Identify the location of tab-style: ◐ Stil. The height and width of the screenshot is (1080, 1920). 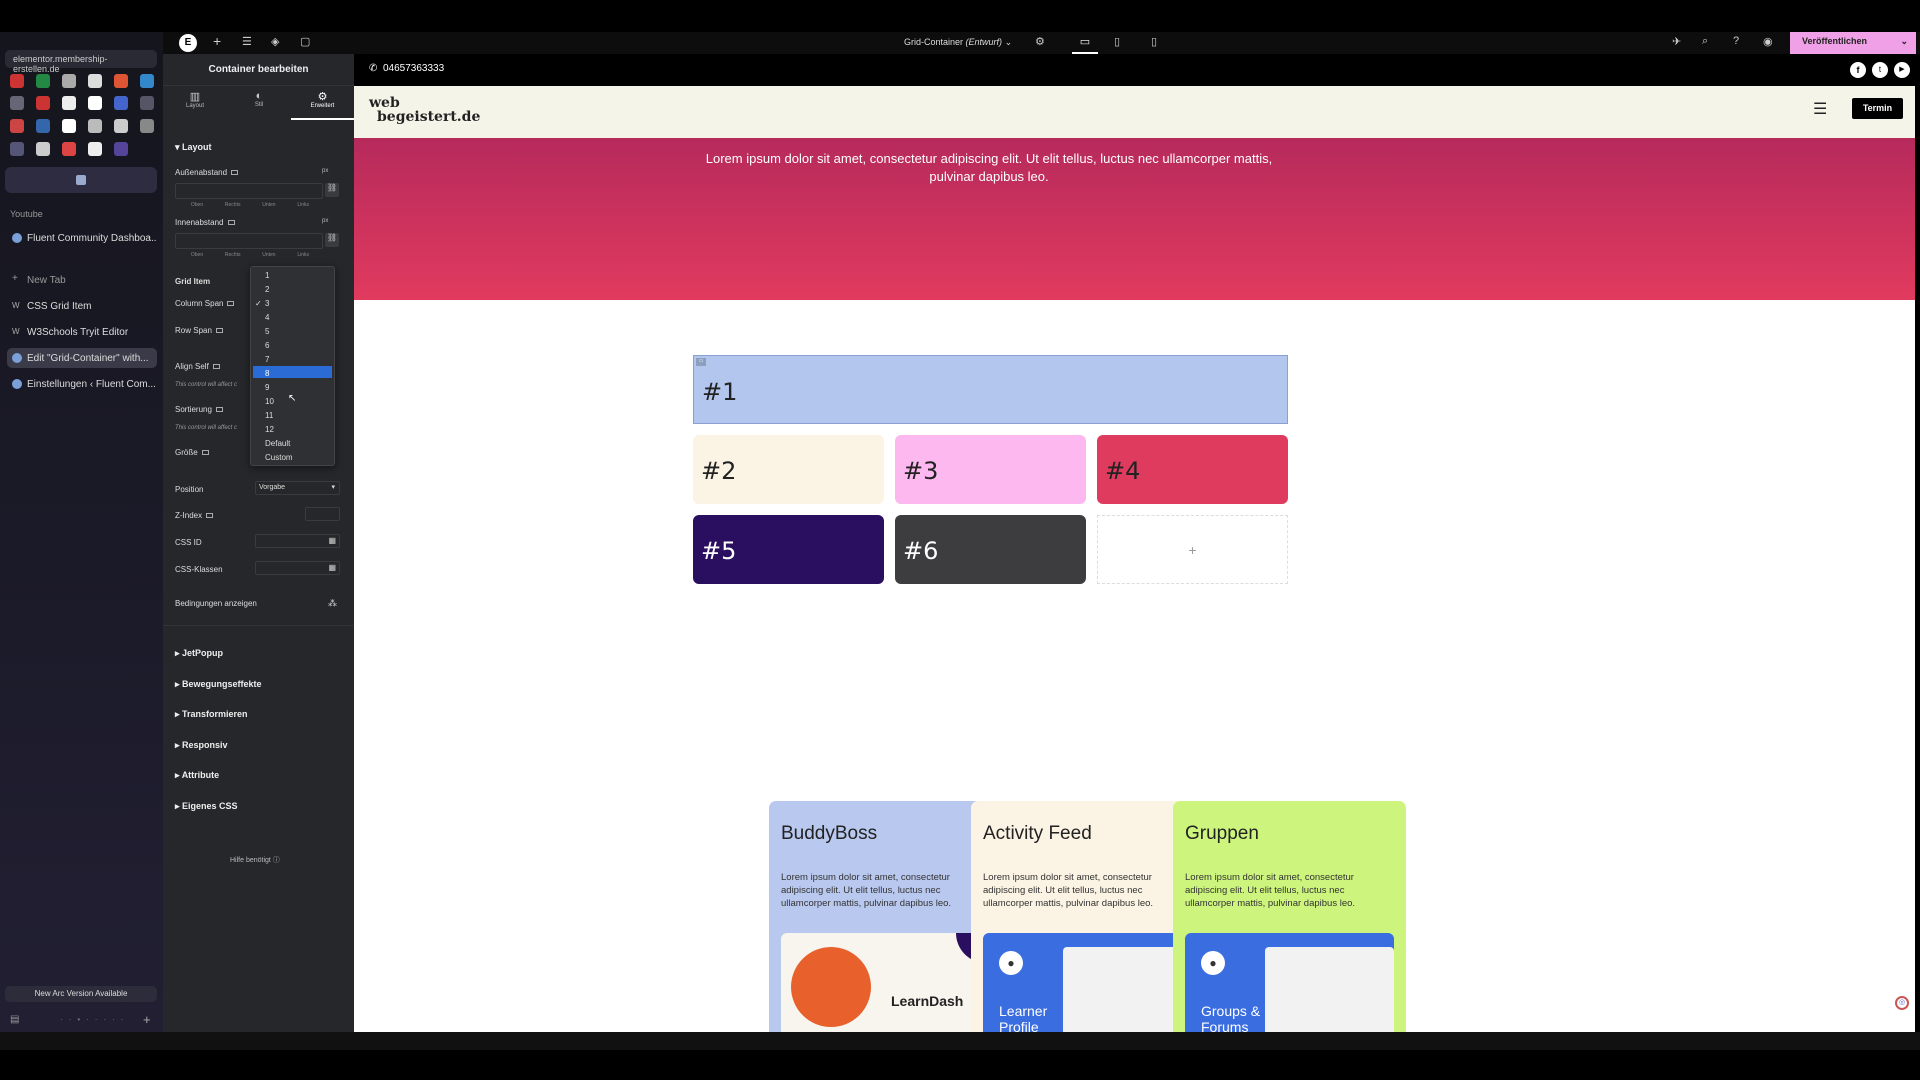
(259, 105).